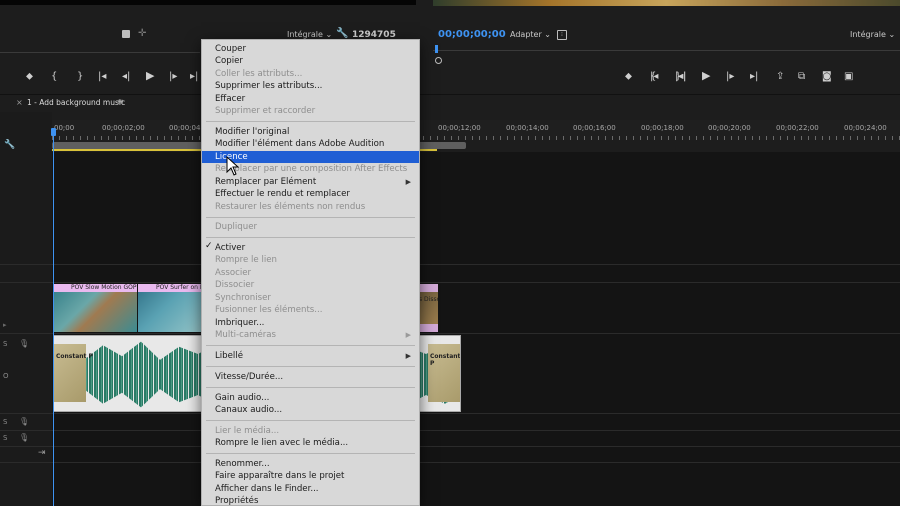  What do you see at coordinates (342, 34) in the screenshot?
I see `wrench-icon: 🔧` at bounding box center [342, 34].